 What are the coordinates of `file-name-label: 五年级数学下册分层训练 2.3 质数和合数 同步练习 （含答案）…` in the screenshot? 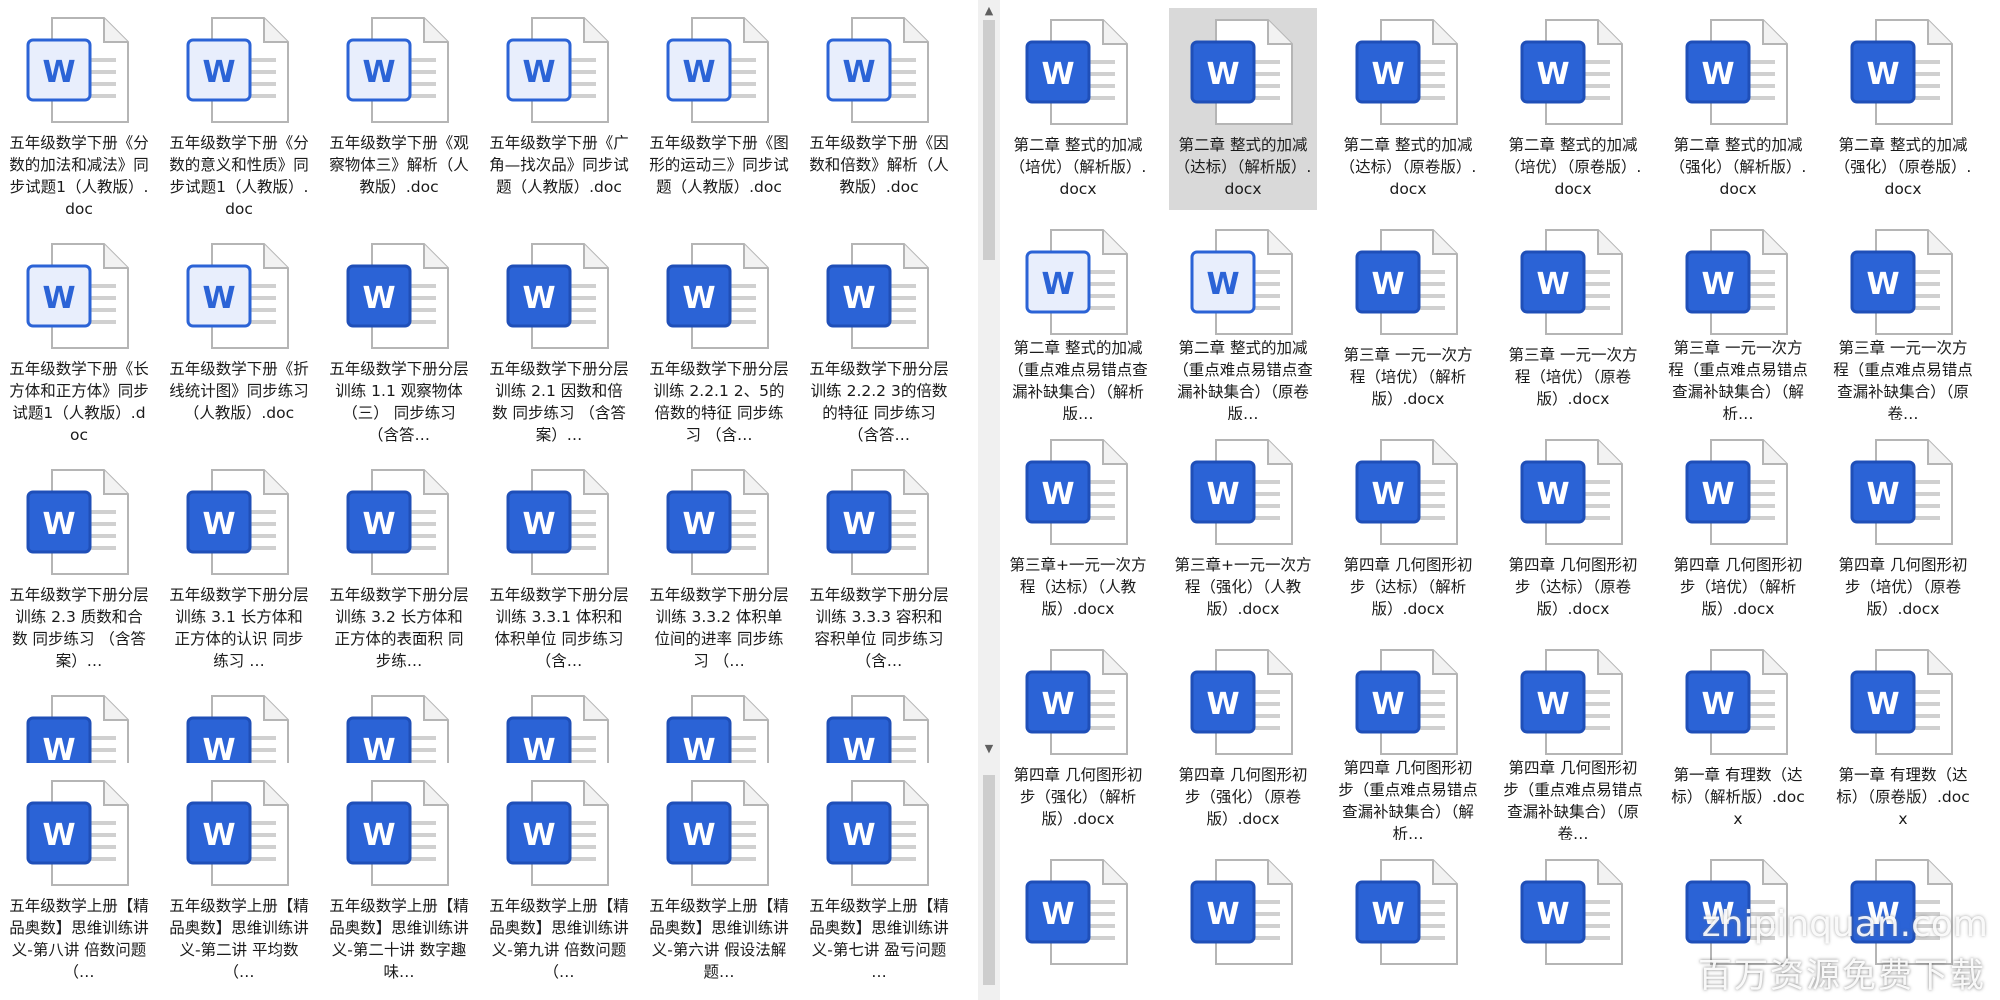 It's located at (79, 628).